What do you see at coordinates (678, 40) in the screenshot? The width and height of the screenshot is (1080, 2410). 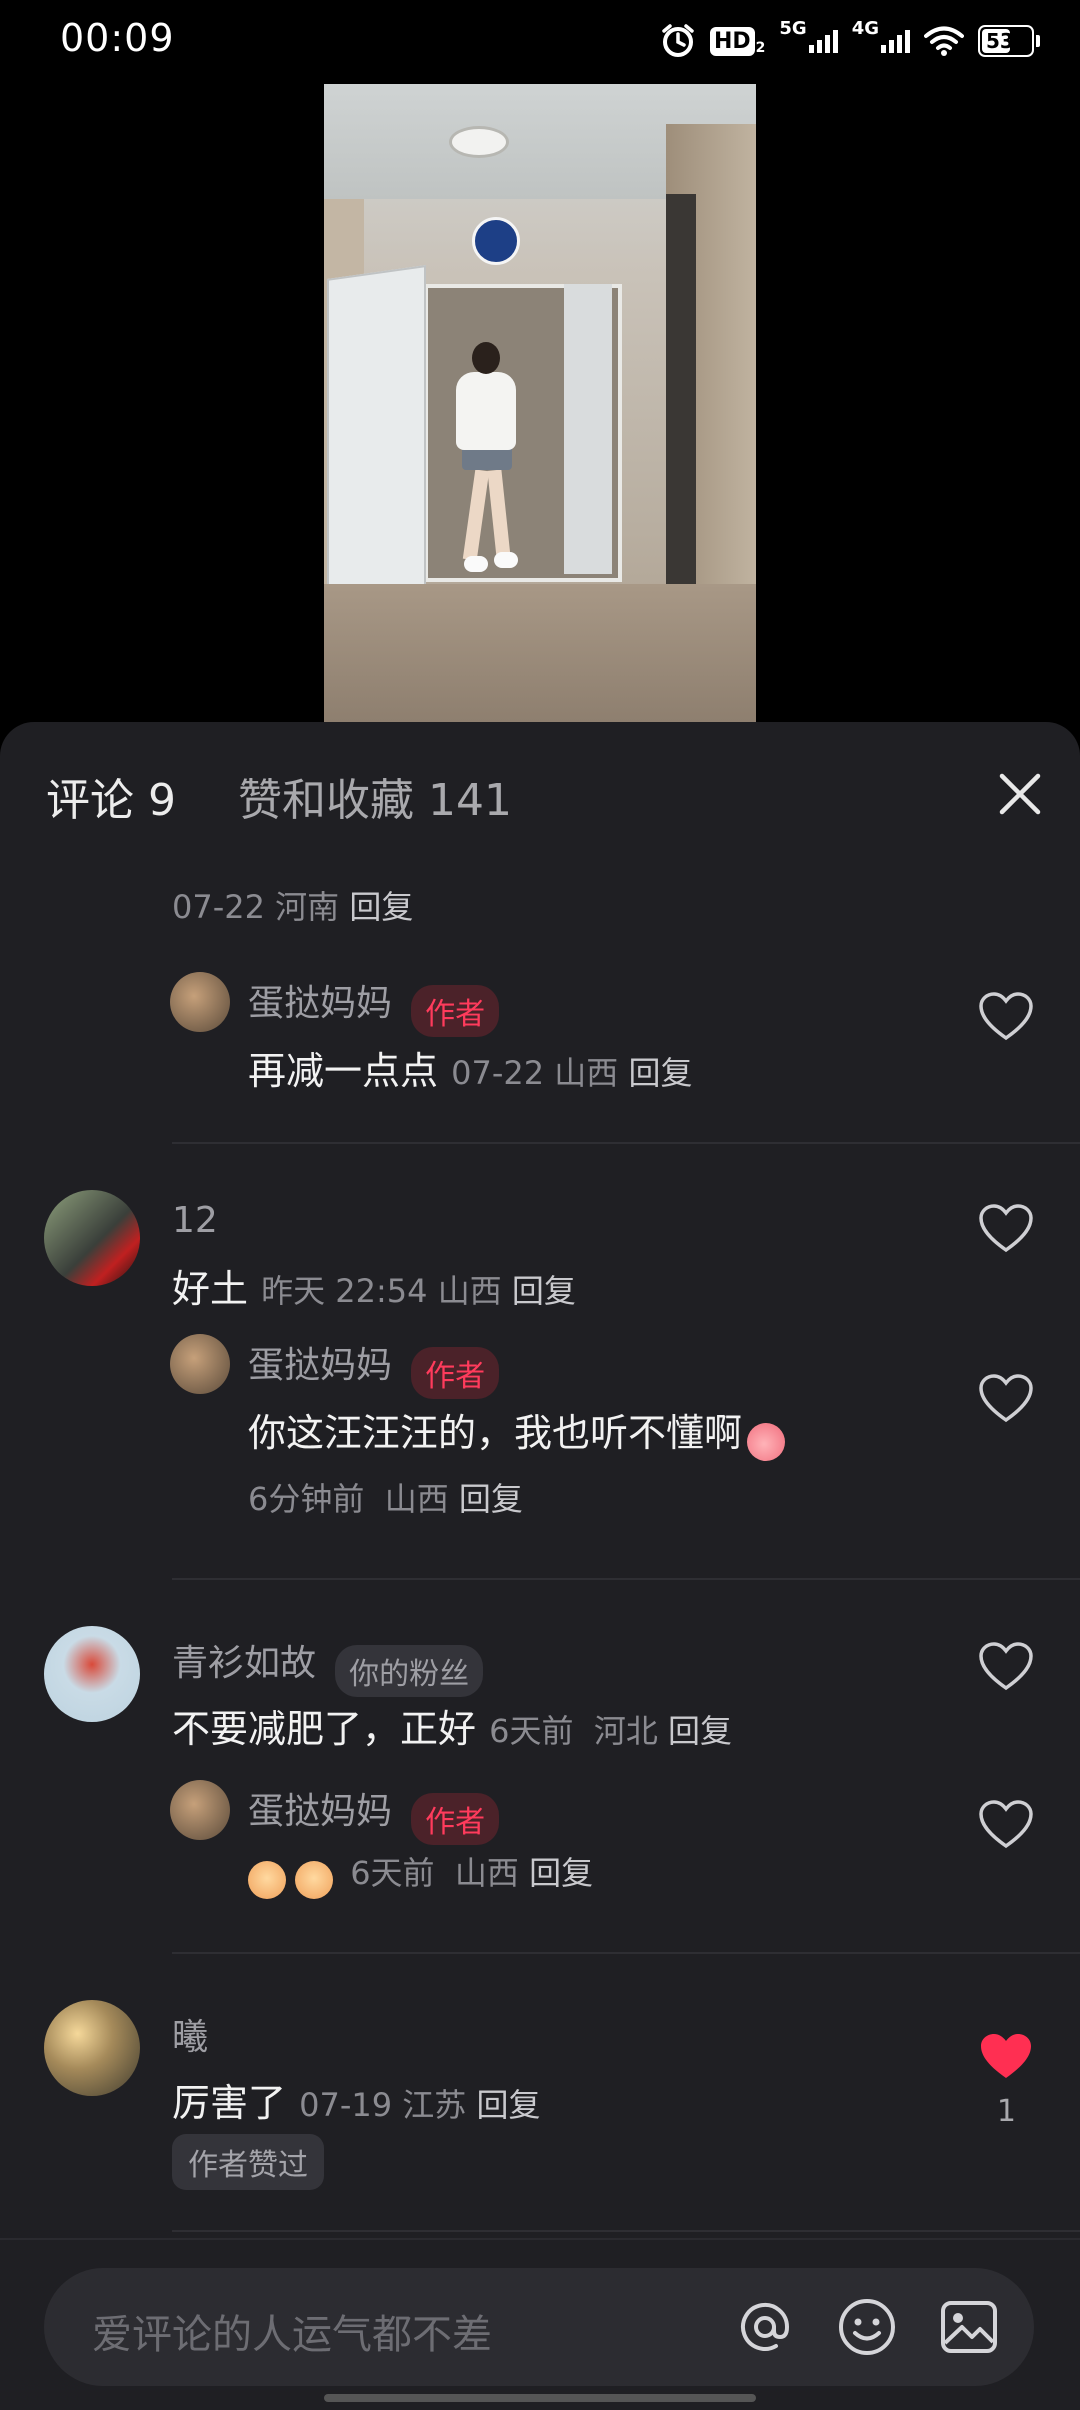 I see `alarm-icon` at bounding box center [678, 40].